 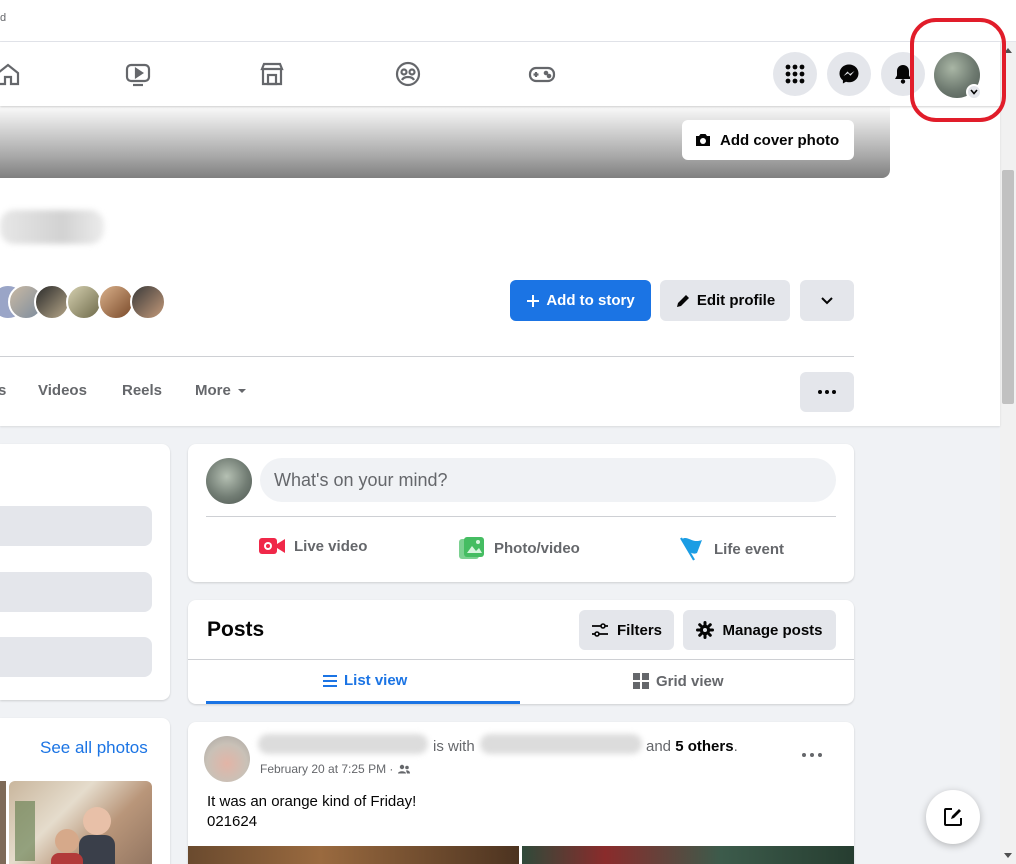 I want to click on plus-icon, so click(x=533, y=300).